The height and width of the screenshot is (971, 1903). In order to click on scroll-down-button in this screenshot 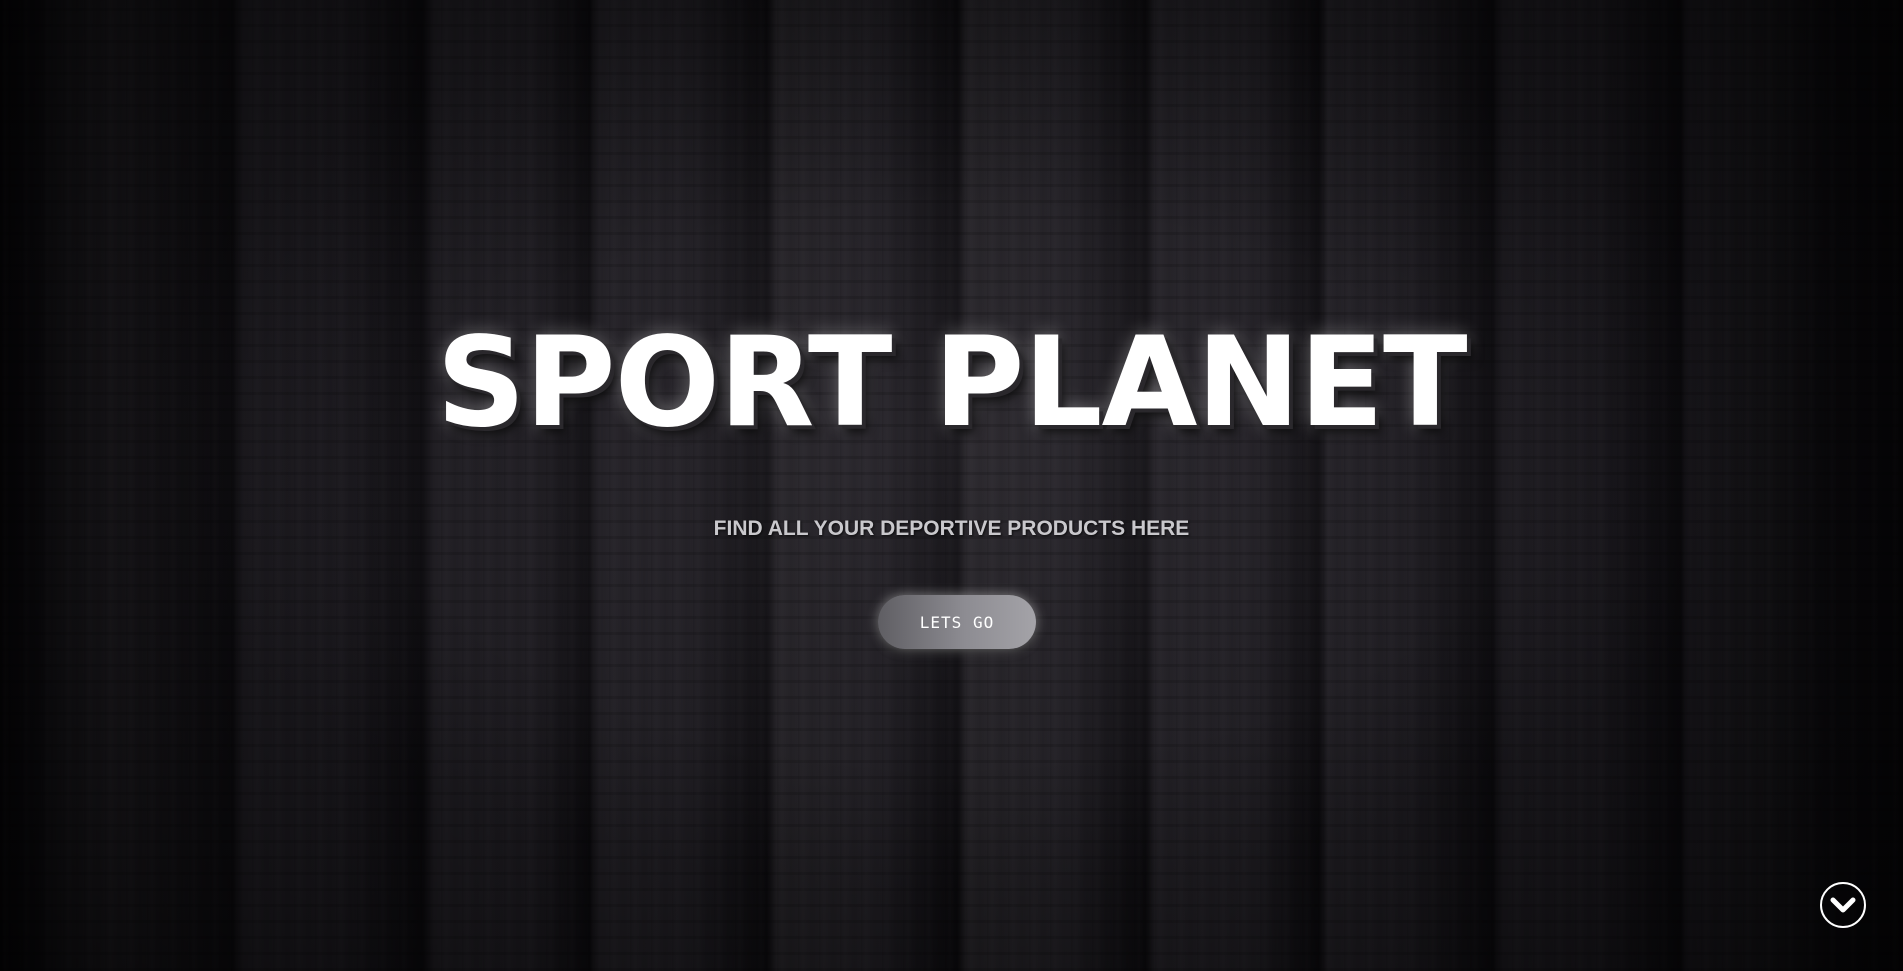, I will do `click(1843, 905)`.